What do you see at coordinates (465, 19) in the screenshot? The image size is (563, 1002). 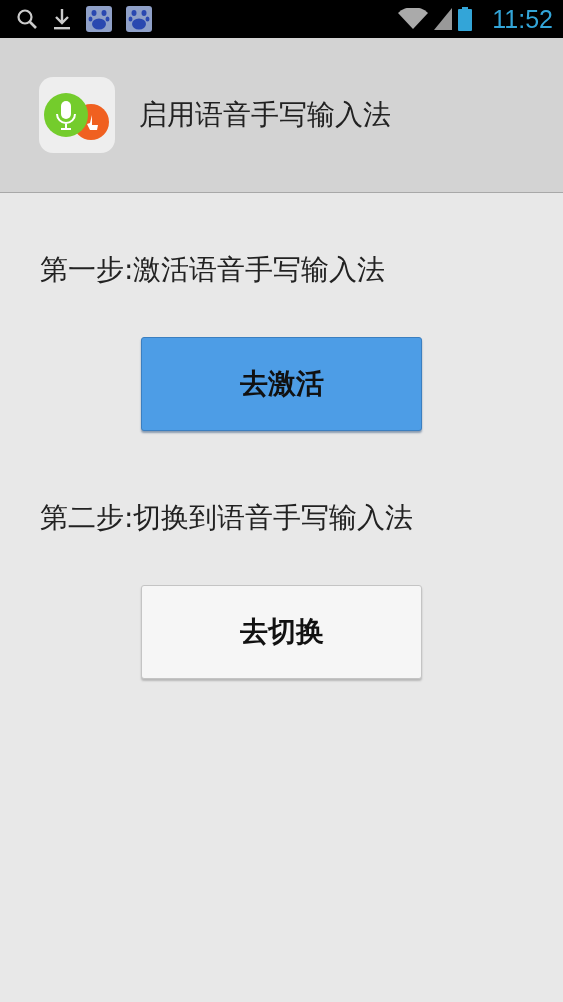 I see `battery-icon` at bounding box center [465, 19].